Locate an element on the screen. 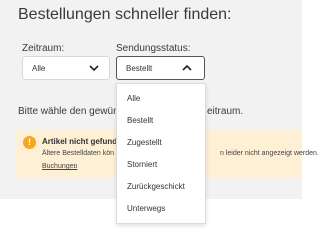 This screenshot has height=240, width=320. status-option-zugestellt: Zugestellt is located at coordinates (144, 142).